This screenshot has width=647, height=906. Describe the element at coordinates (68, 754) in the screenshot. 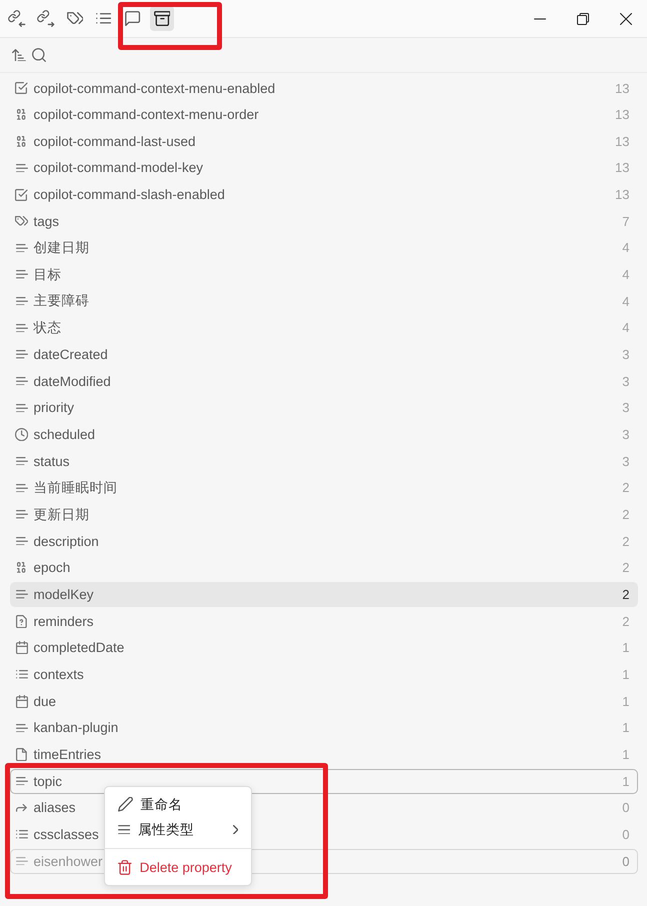

I see `property-name: timeEntries` at that location.